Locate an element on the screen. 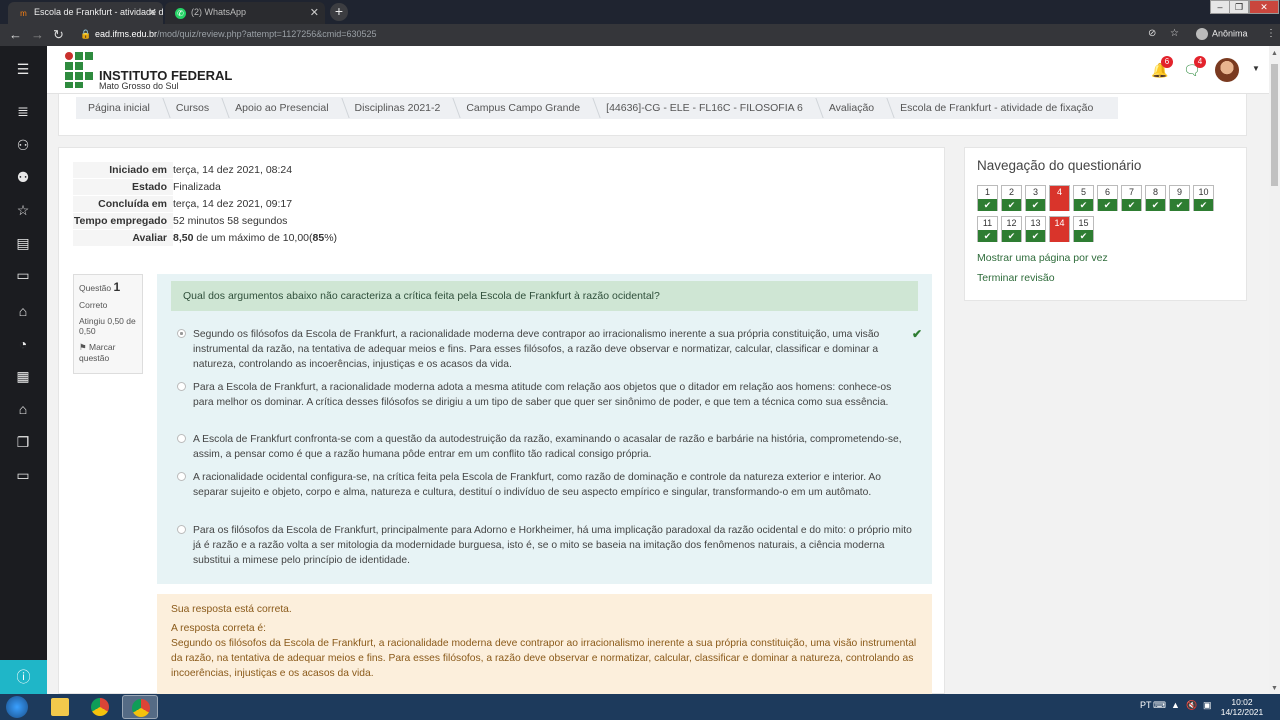  grade-max: de um máximo de 10,00( is located at coordinates (253, 238).